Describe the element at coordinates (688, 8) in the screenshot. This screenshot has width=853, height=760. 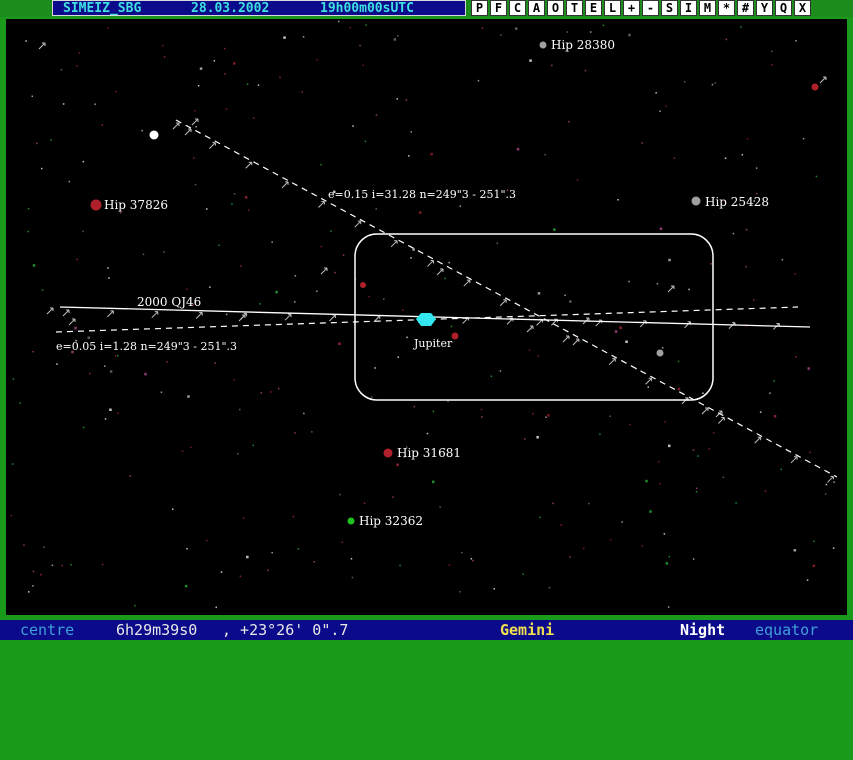
I see `toolbar-button-i: I` at that location.